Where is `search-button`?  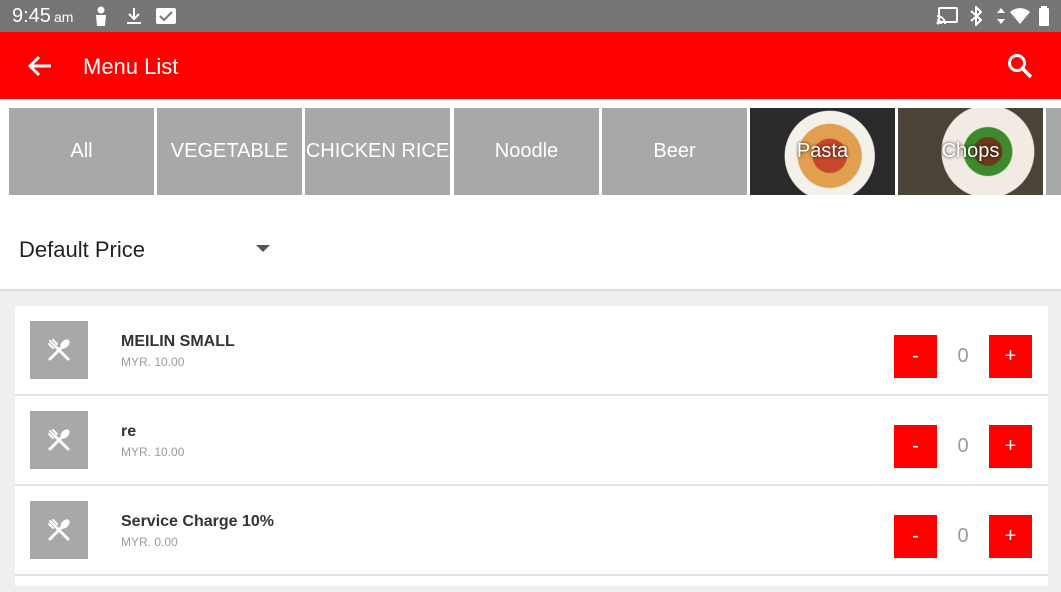
search-button is located at coordinates (1020, 66).